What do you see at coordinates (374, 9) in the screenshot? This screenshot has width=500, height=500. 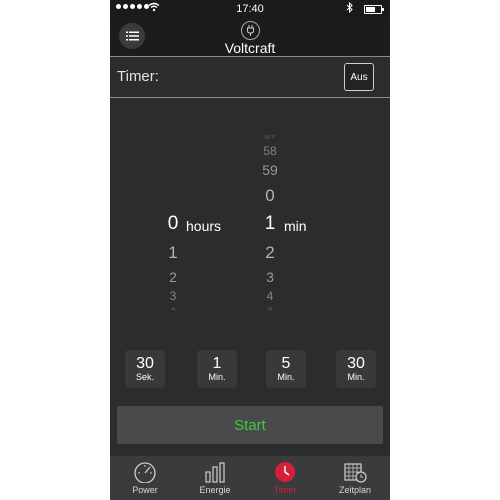 I see `battery-icon` at bounding box center [374, 9].